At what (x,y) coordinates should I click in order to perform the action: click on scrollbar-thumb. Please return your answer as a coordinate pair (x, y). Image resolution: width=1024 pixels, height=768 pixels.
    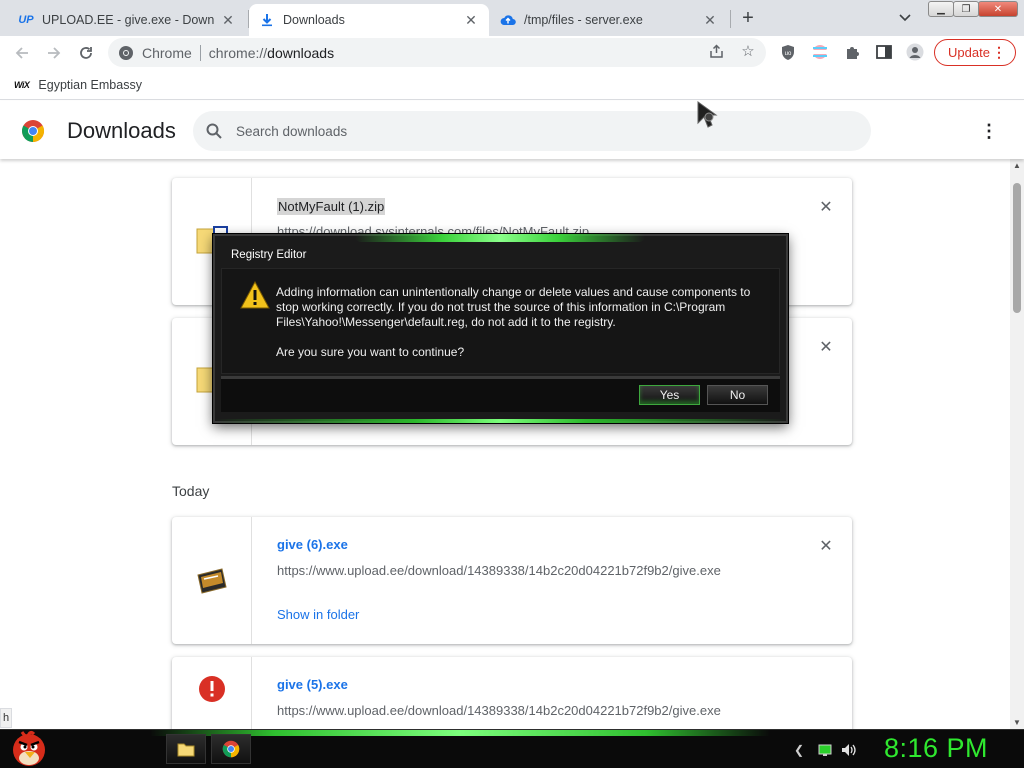
    Looking at the image, I should click on (1017, 248).